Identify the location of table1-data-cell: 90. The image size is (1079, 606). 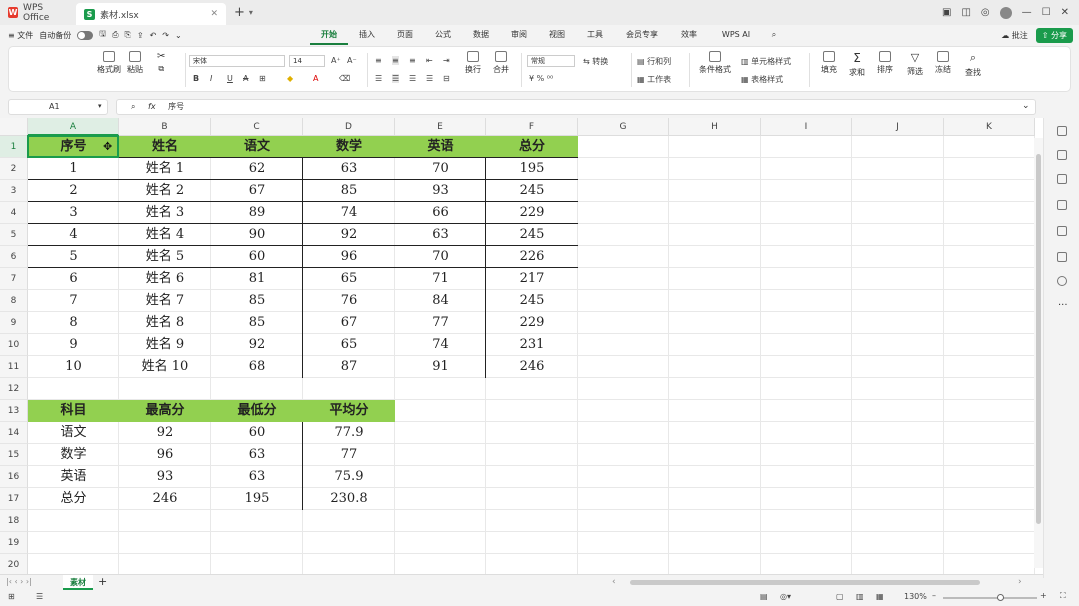
(257, 235).